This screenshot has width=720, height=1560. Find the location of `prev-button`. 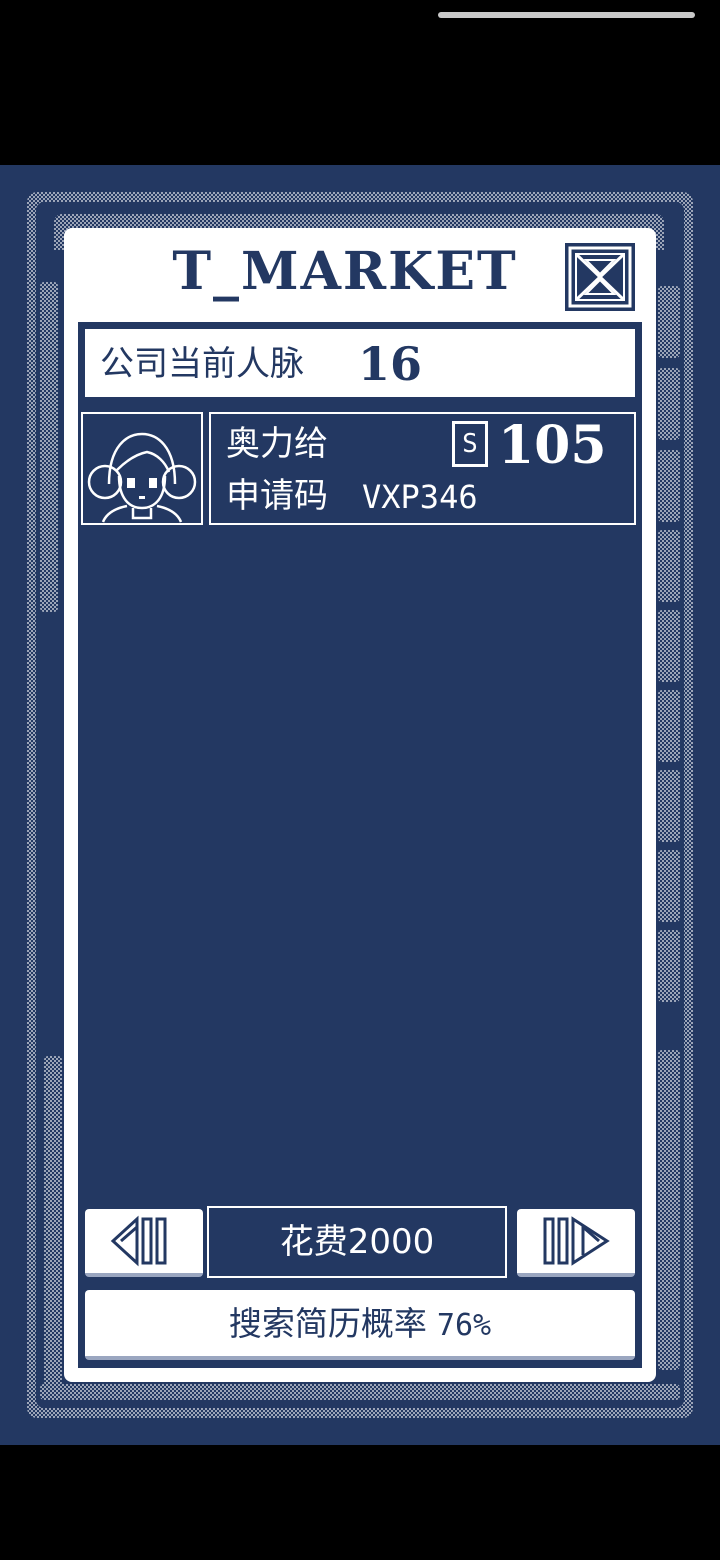

prev-button is located at coordinates (144, 1243).